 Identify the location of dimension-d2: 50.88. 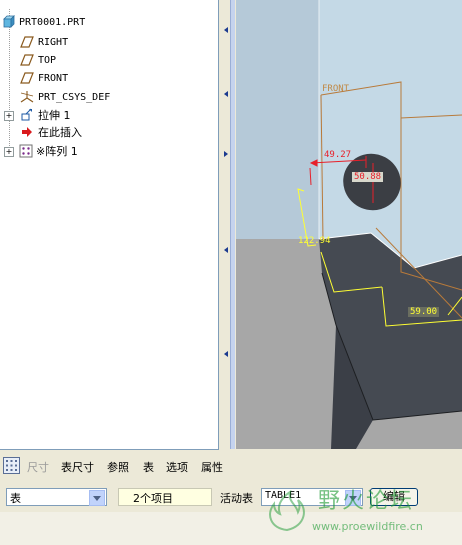
(368, 177).